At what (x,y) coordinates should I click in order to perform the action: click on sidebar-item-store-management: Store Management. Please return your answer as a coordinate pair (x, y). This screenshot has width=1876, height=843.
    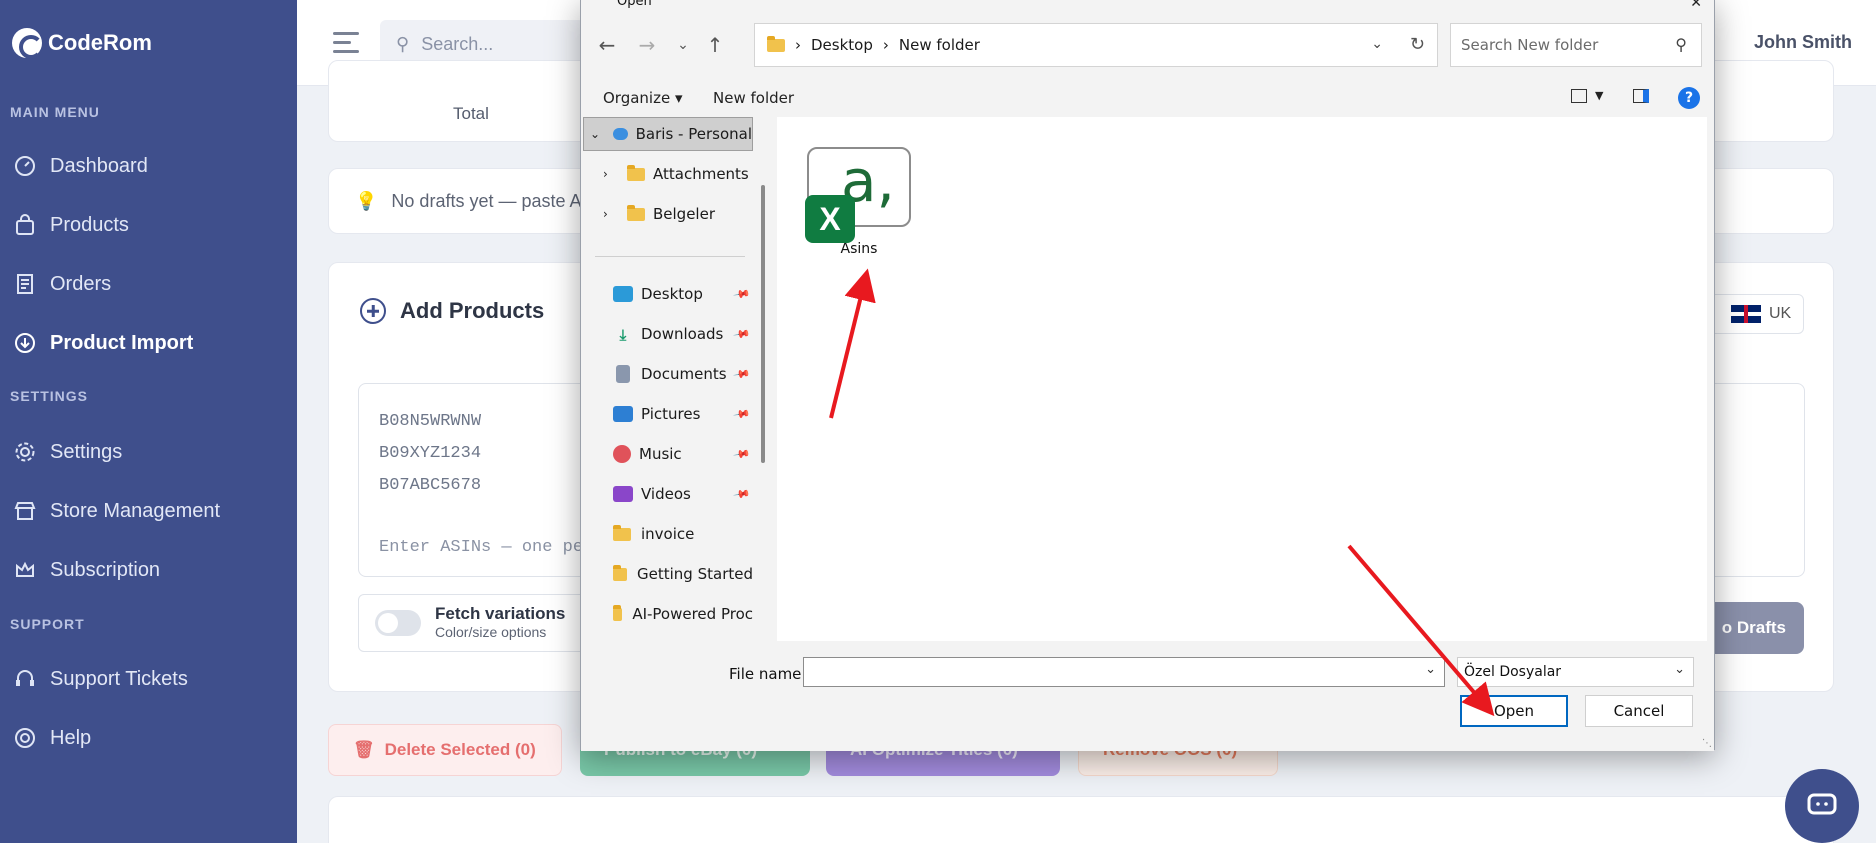
    Looking at the image, I should click on (148, 511).